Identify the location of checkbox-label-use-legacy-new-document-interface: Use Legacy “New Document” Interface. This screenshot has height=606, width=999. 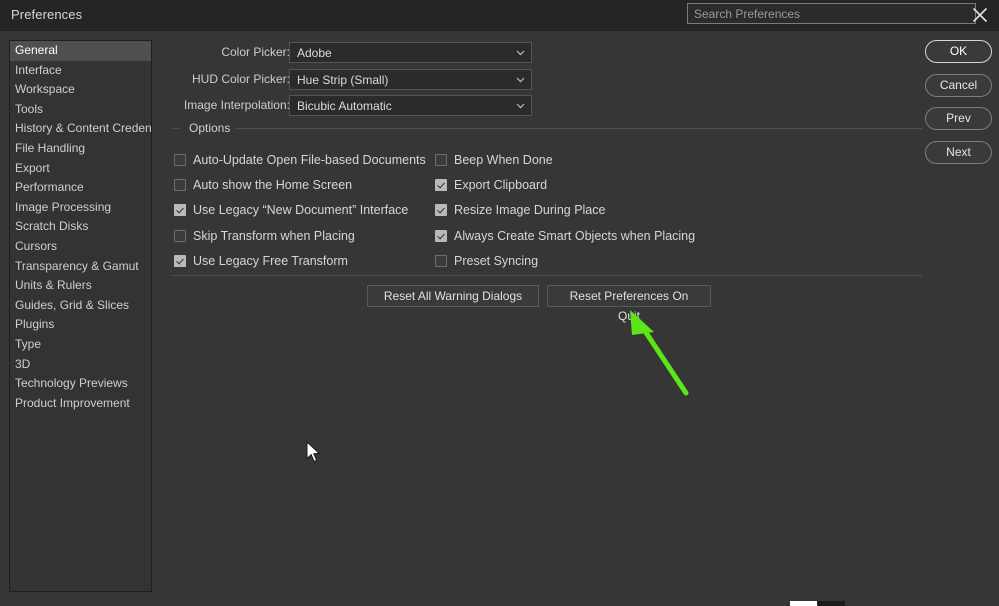
(301, 210).